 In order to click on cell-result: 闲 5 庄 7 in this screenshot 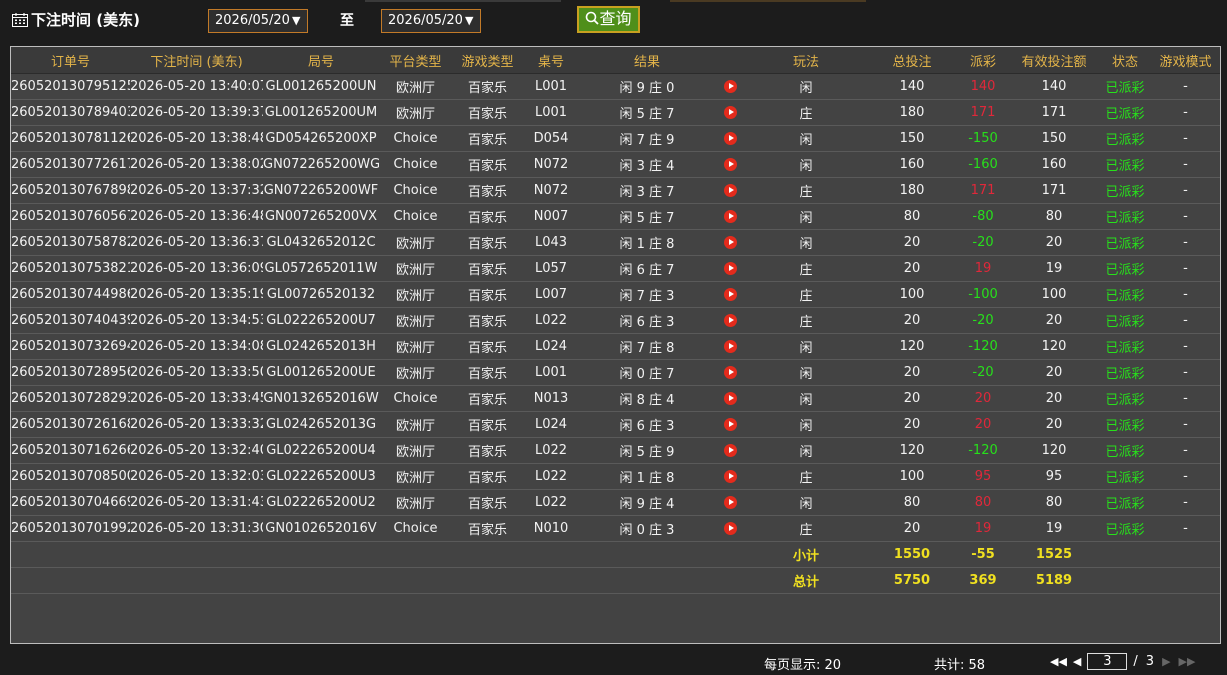, I will do `click(647, 216)`.